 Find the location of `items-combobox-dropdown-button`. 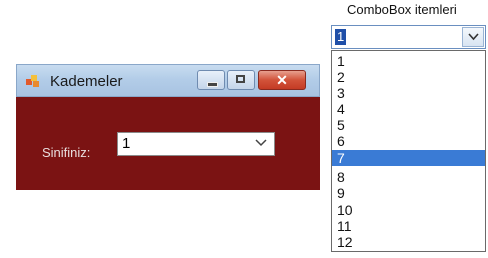

items-combobox-dropdown-button is located at coordinates (473, 37).